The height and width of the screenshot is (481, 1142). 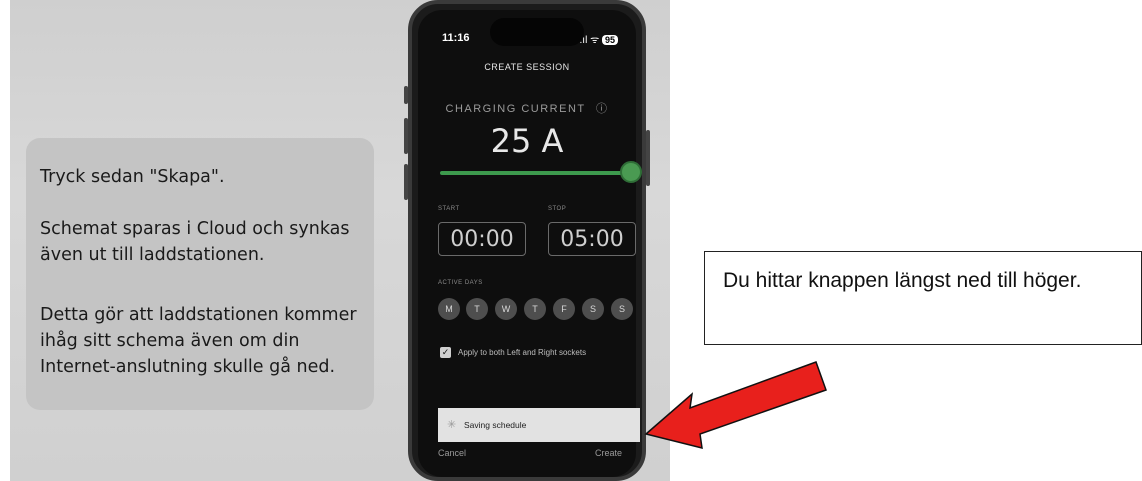 What do you see at coordinates (602, 109) in the screenshot?
I see `info-icon: ⓘ` at bounding box center [602, 109].